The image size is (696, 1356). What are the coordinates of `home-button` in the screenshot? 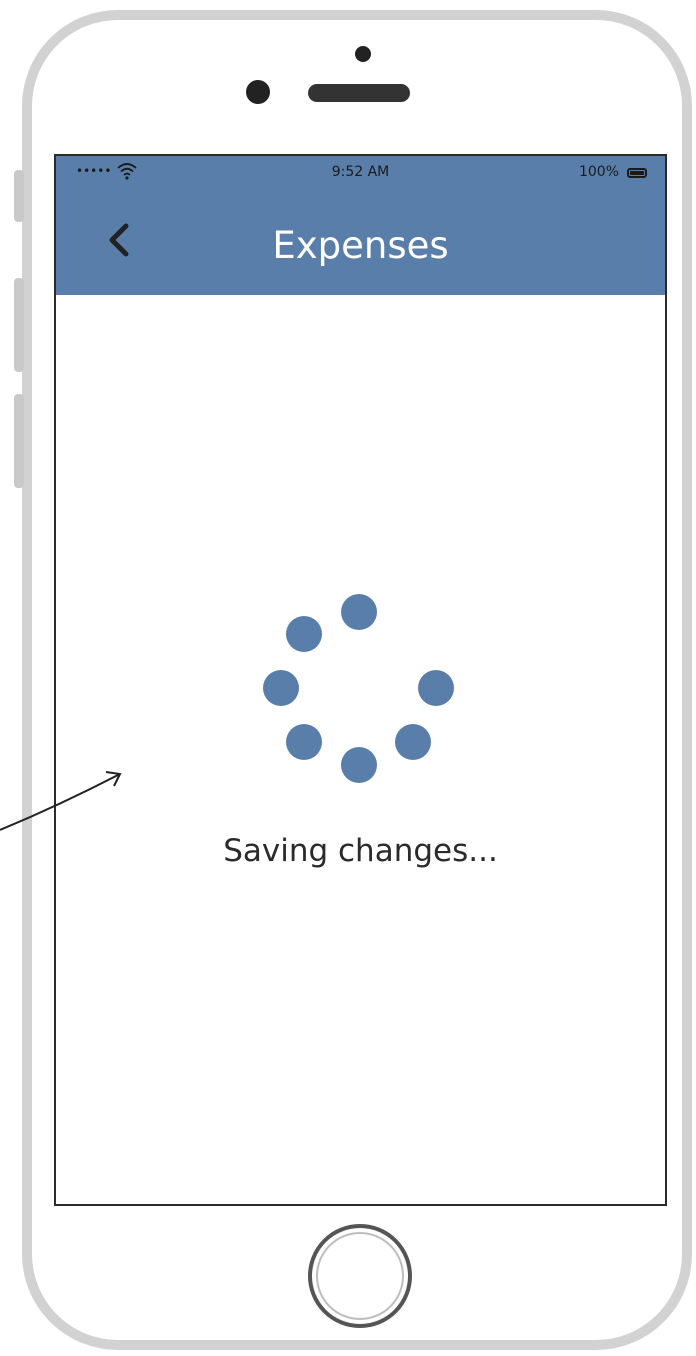 It's located at (360, 1276).